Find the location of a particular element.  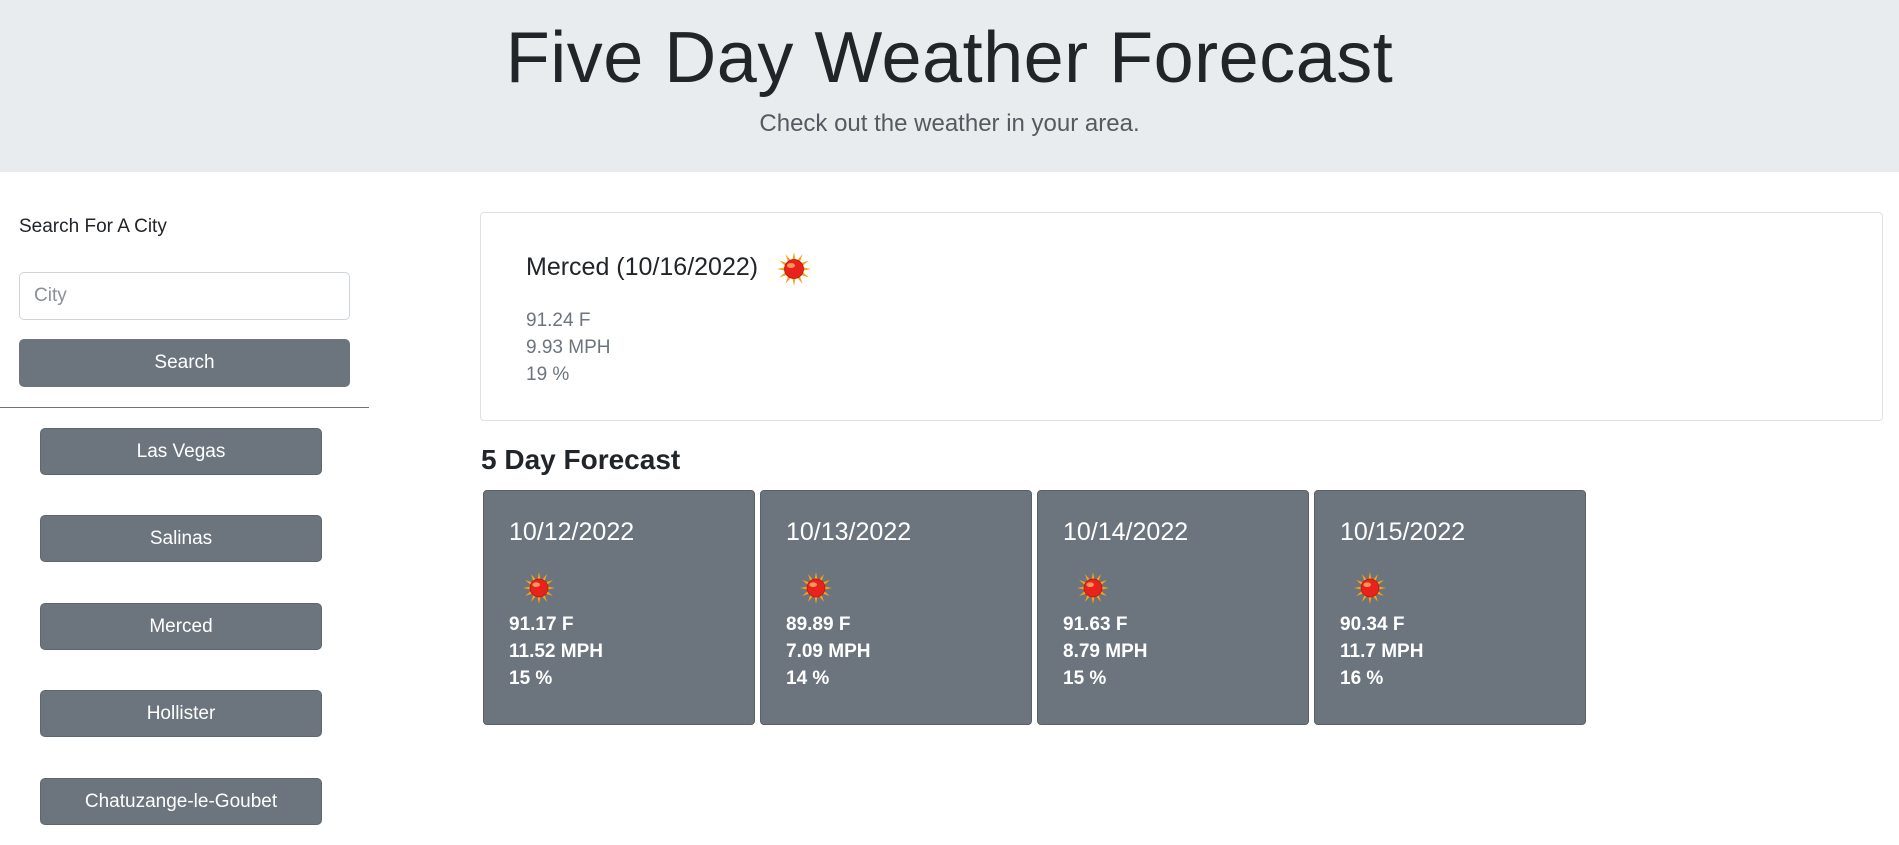

forecast-card: 10/13/2022 89.89 F 7.09 MPH 14 % is located at coordinates (896, 607).